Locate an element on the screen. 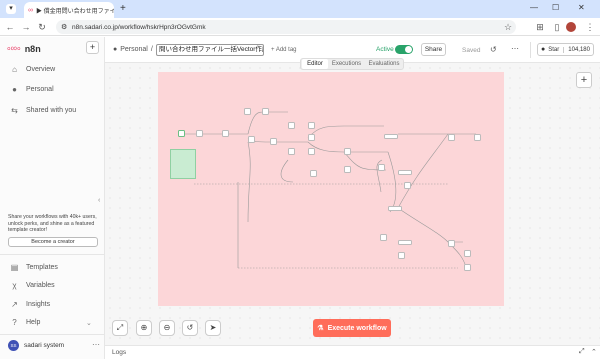 This screenshot has height=359, width=600. help-chevron-icon: ⌄ is located at coordinates (89, 323).